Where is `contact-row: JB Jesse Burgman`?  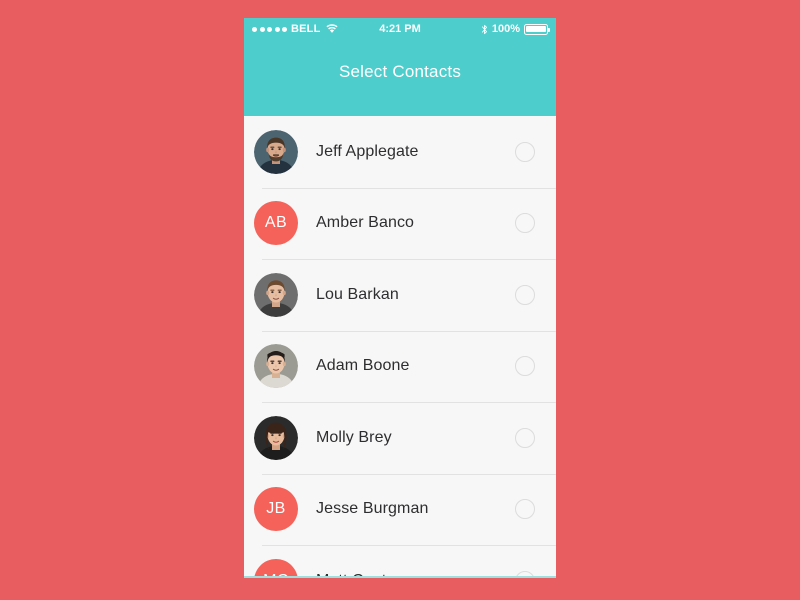 contact-row: JB Jesse Burgman is located at coordinates (400, 509).